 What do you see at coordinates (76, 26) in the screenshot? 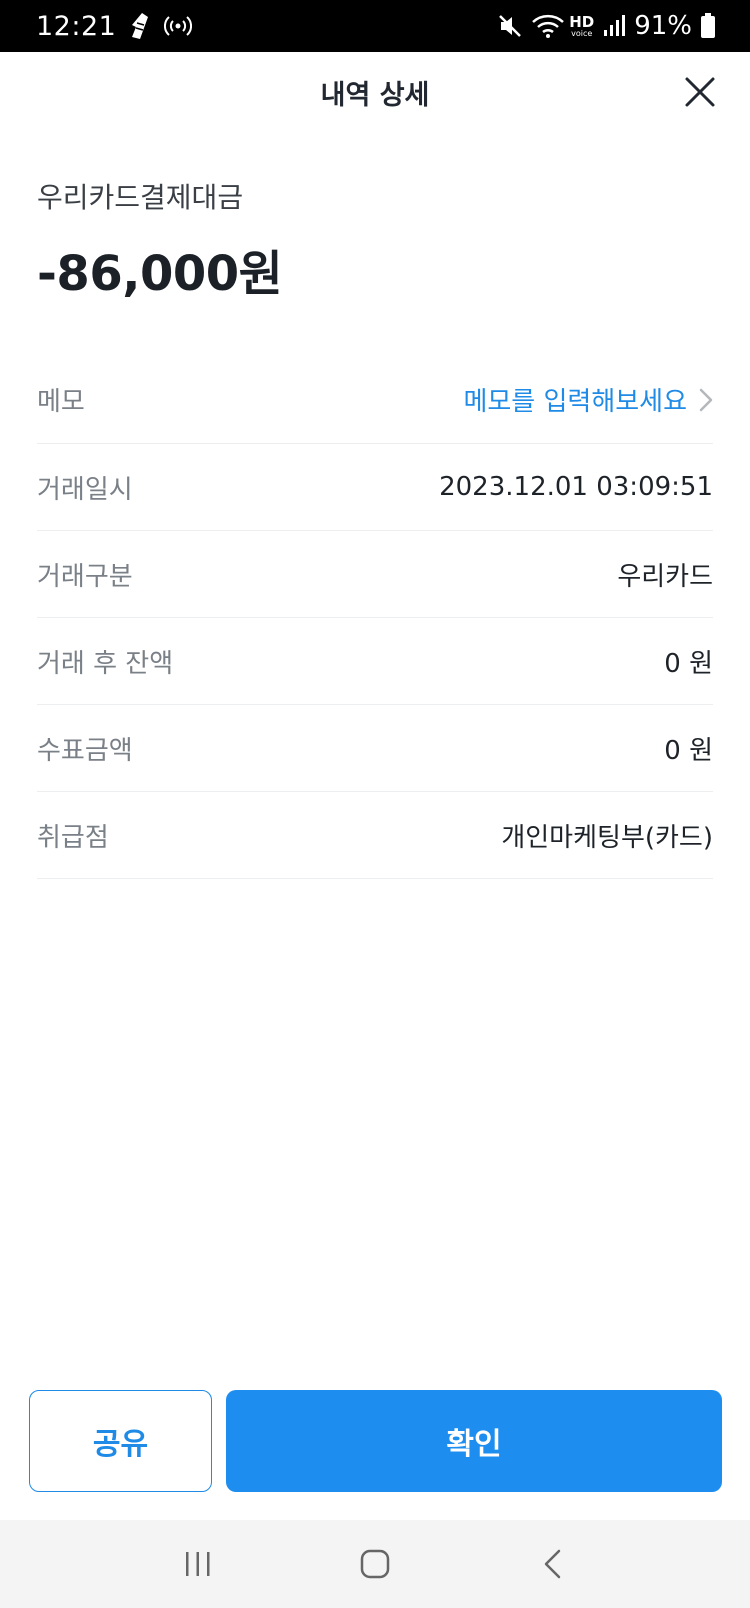
I see `status-time: 12:21` at bounding box center [76, 26].